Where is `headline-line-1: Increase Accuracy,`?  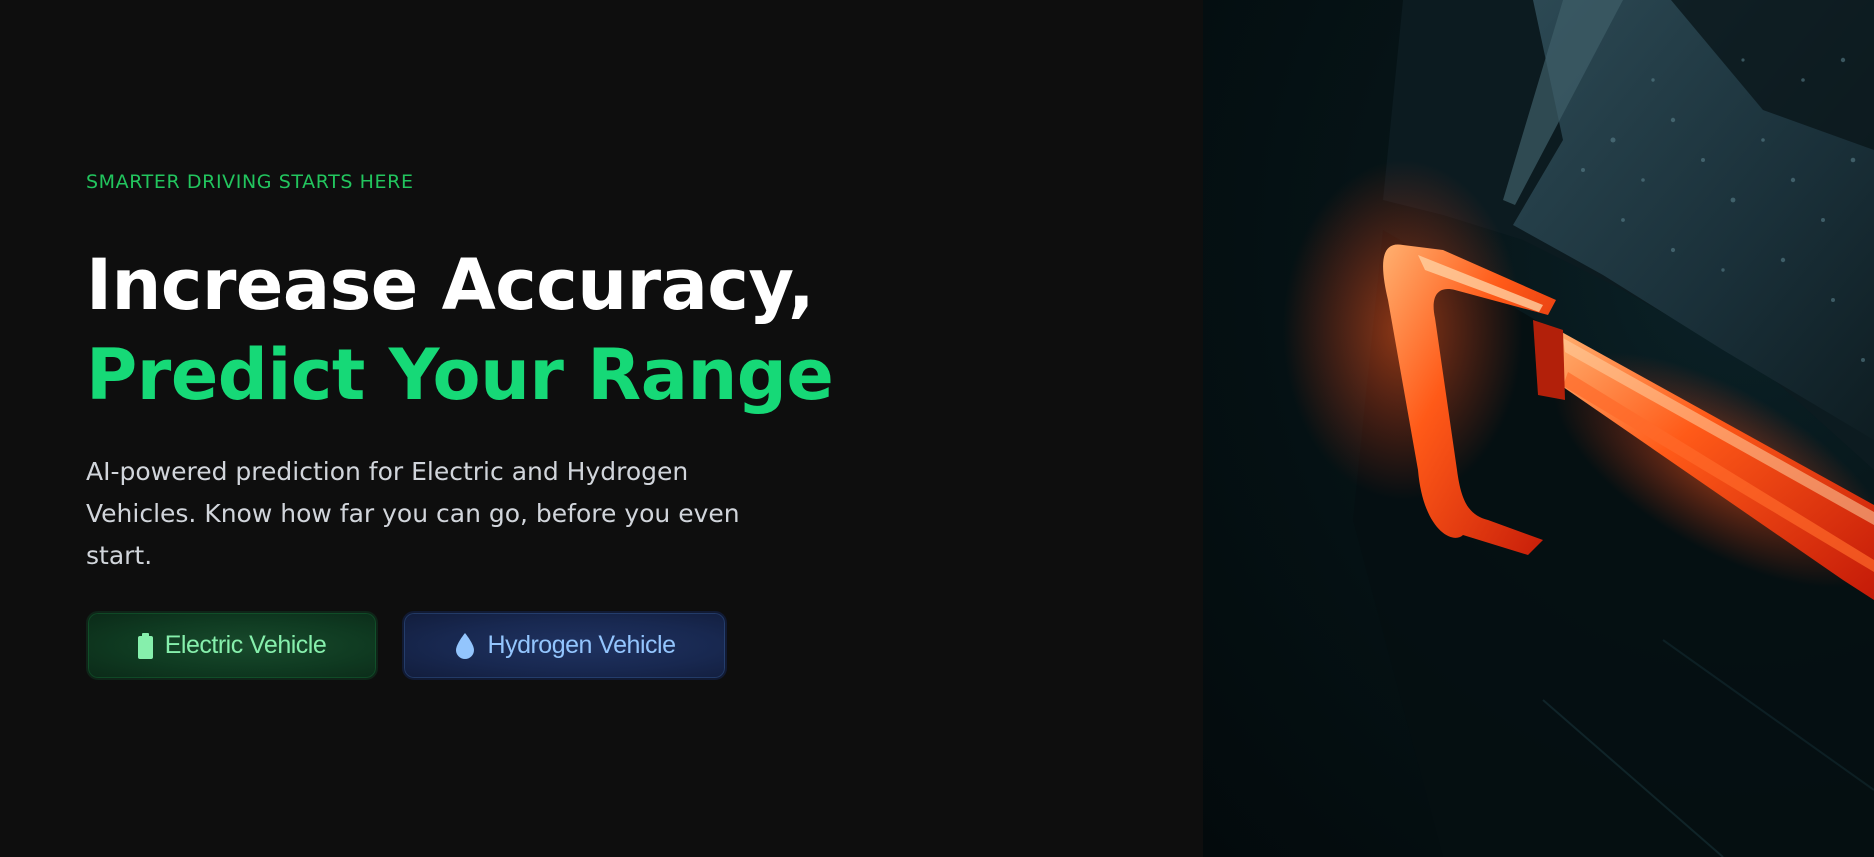
headline-line-1: Increase Accuracy, is located at coordinates (450, 285).